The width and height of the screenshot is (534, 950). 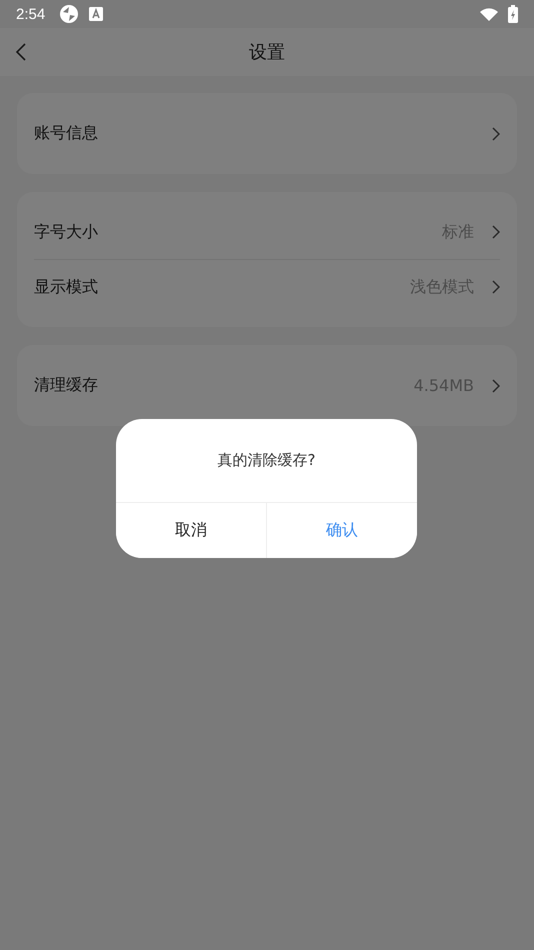 I want to click on settings-row: 账号信息, so click(x=267, y=133).